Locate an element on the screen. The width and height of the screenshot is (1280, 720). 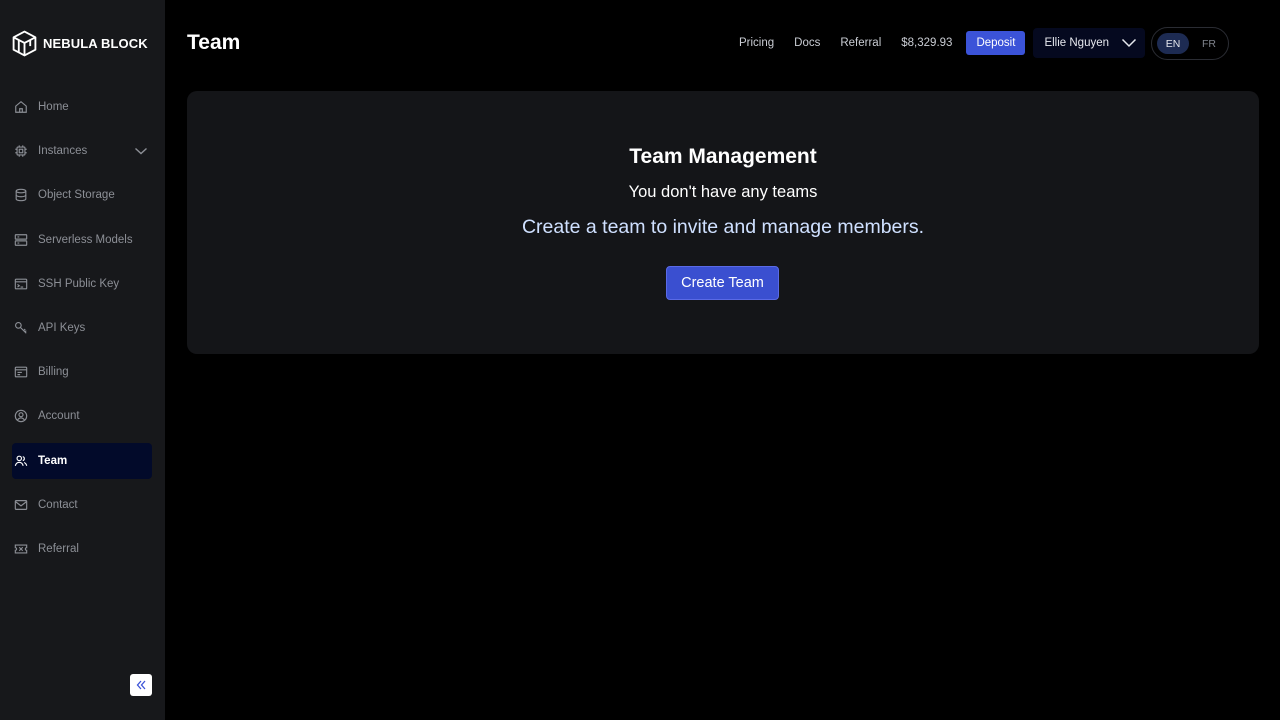
cube-logo-icon is located at coordinates (24, 43).